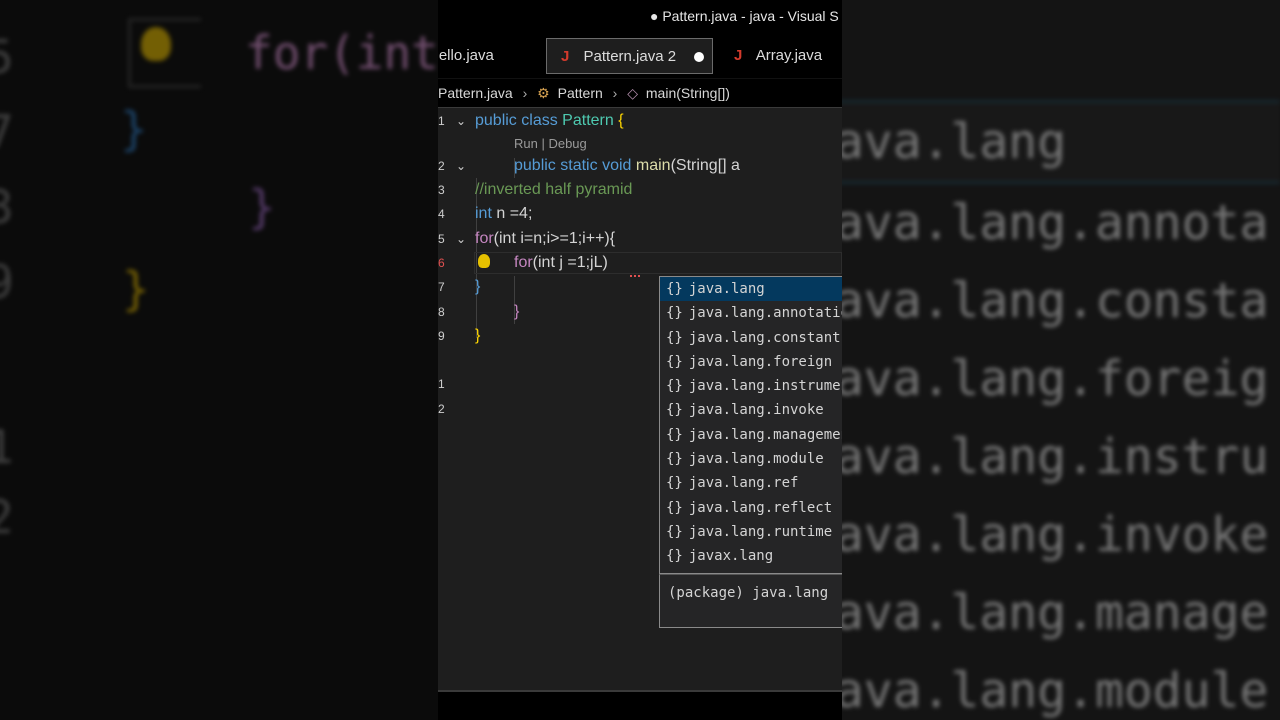 The width and height of the screenshot is (1280, 720). I want to click on editor-tabs: Hello.java J Pattern.java 2 J Array.java, so click(640, 56).